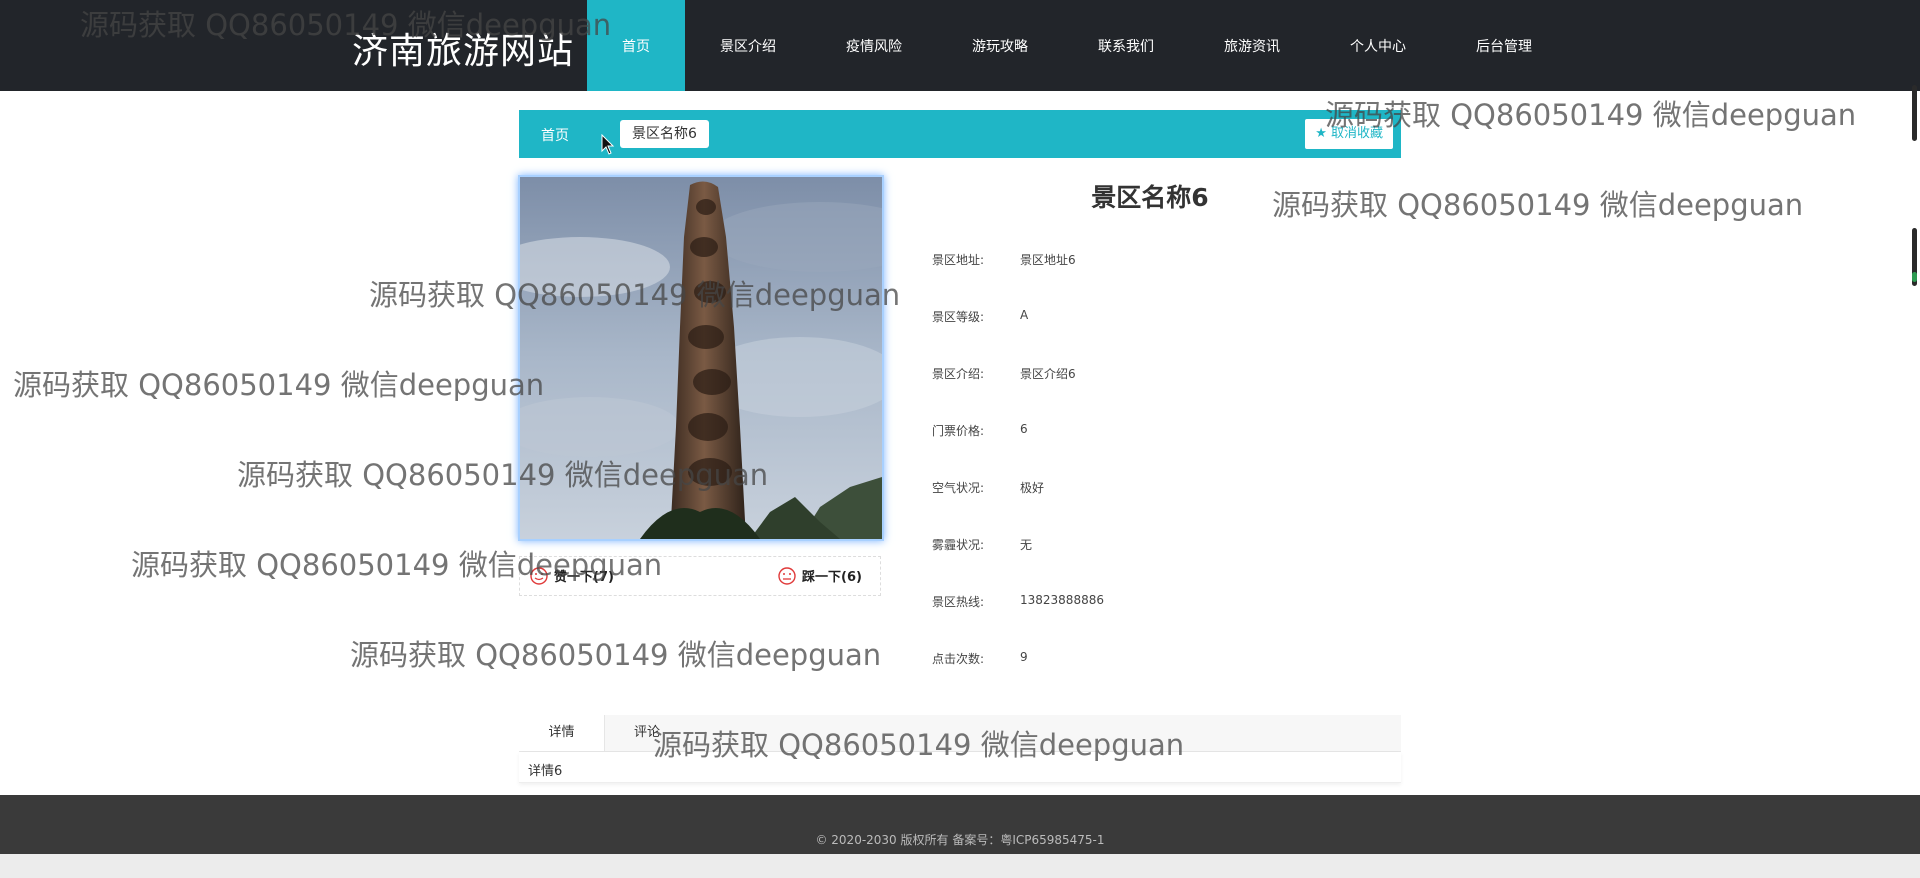 The width and height of the screenshot is (1920, 878). I want to click on info-value: A, so click(1024, 315).